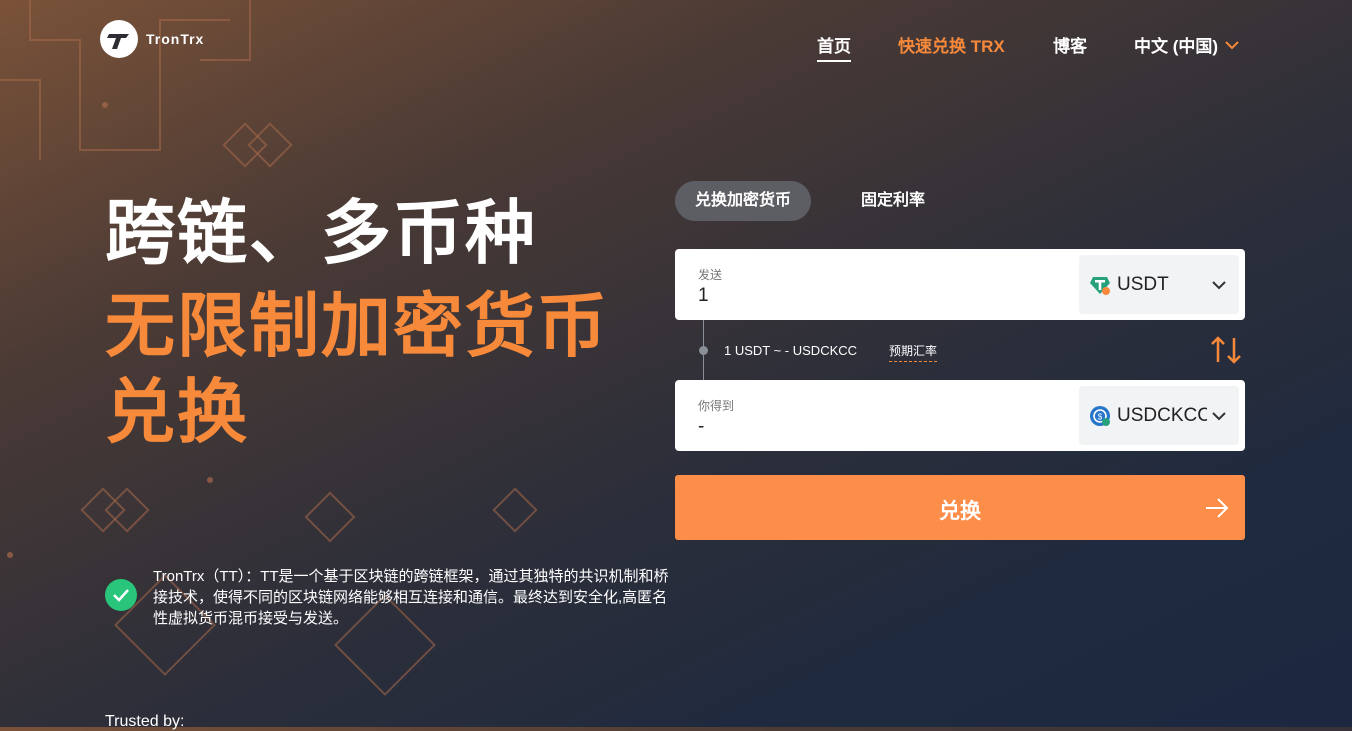 The width and height of the screenshot is (1352, 731). What do you see at coordinates (321, 233) in the screenshot?
I see `hero-title-line-1: 跨链、多币种` at bounding box center [321, 233].